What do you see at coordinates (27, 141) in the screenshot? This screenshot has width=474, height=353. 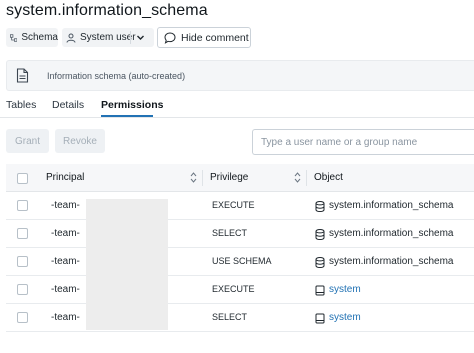 I see `grant-button: Grant` at bounding box center [27, 141].